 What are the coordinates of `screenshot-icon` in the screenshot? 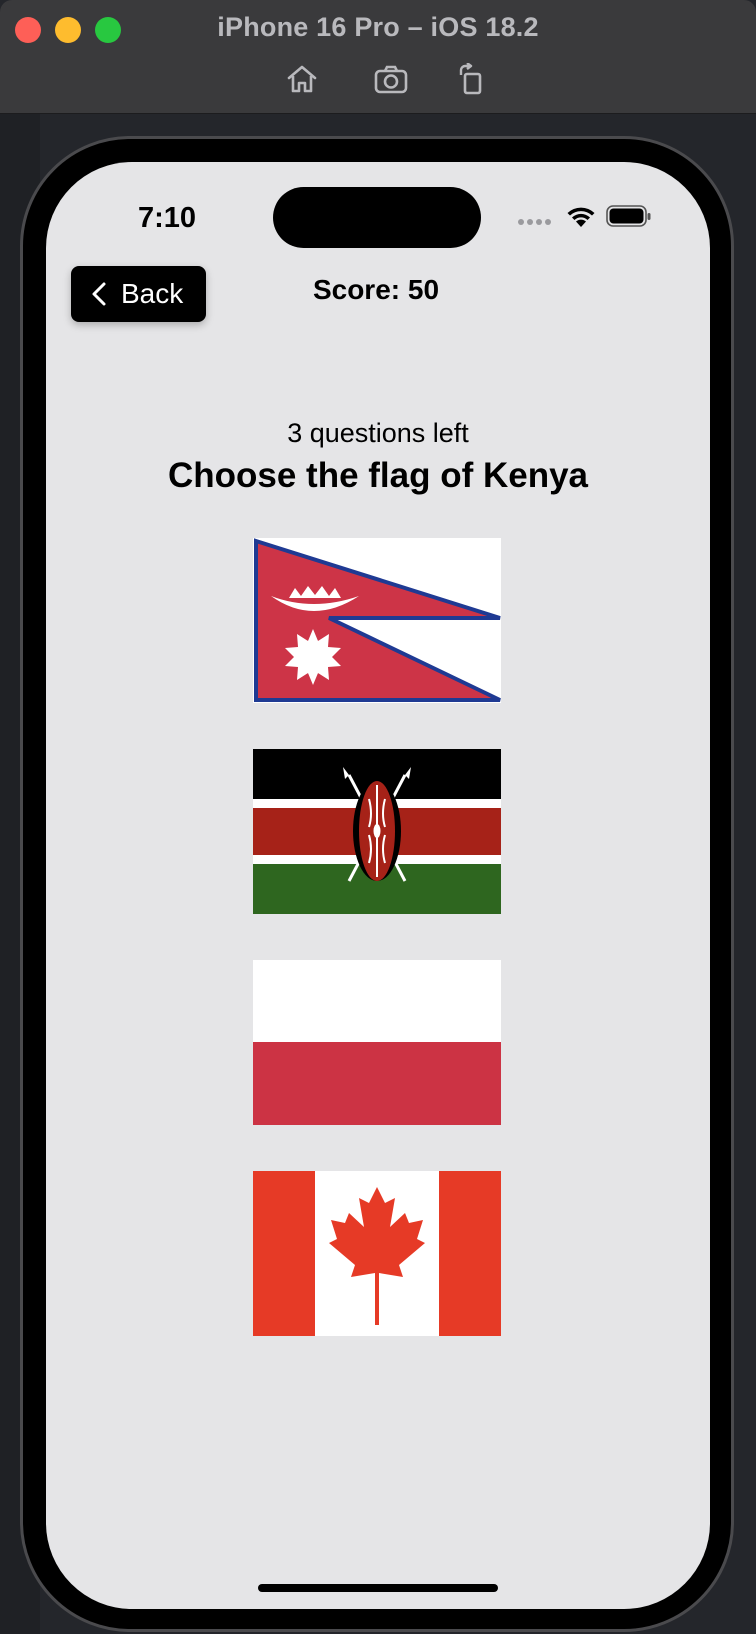 It's located at (391, 79).